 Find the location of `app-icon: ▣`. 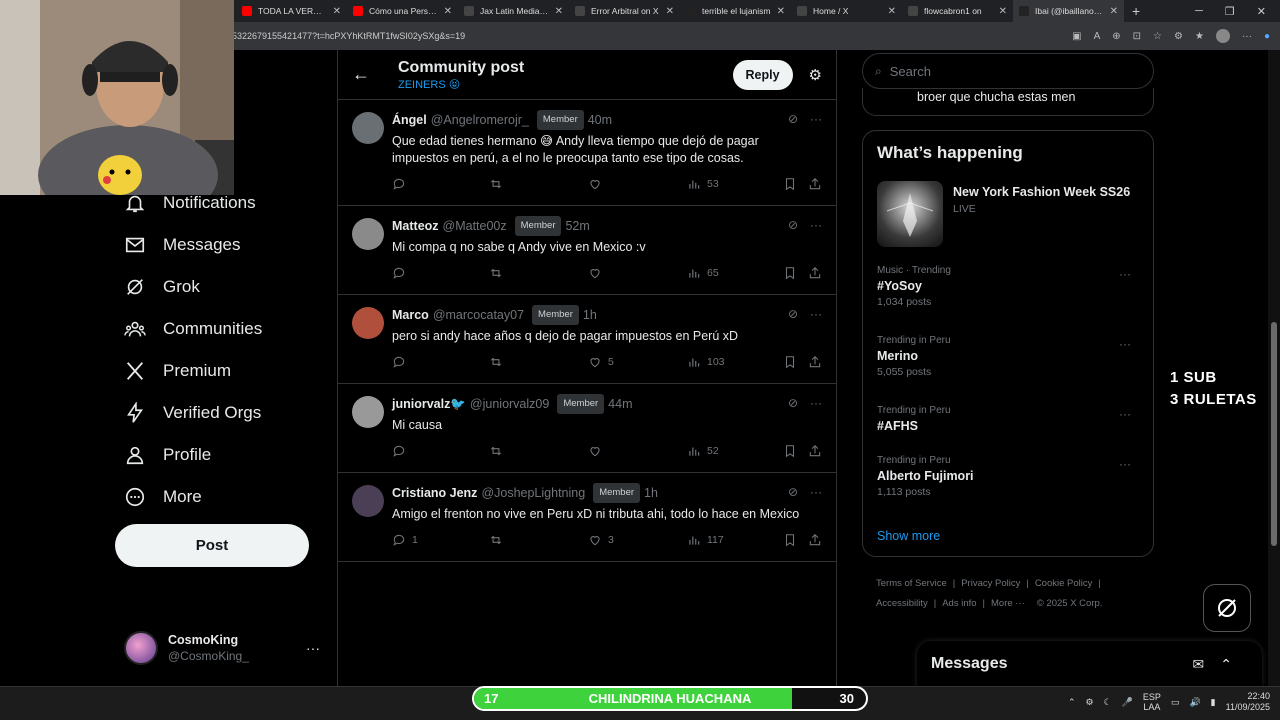

app-icon: ▣ is located at coordinates (1076, 36).